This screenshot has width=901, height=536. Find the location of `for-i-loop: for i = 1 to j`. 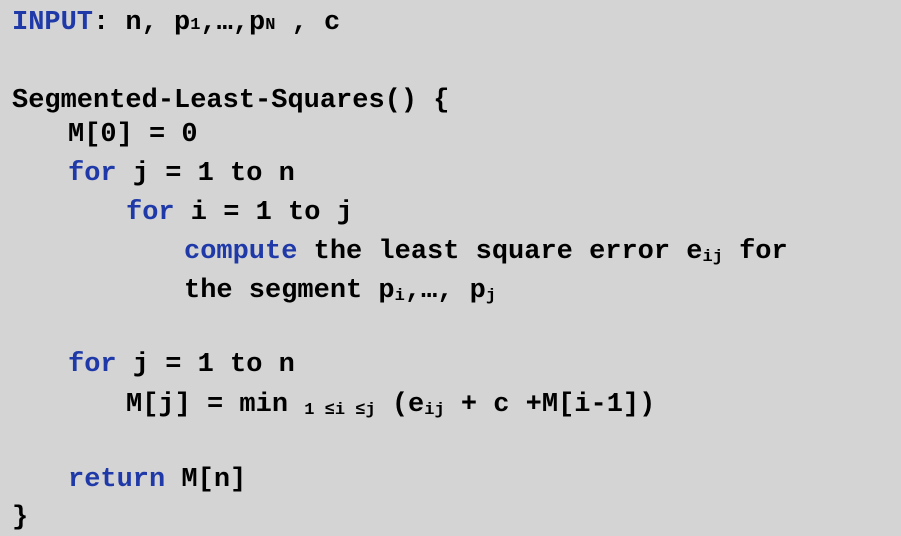

for-i-loop: for i = 1 to j is located at coordinates (239, 213).